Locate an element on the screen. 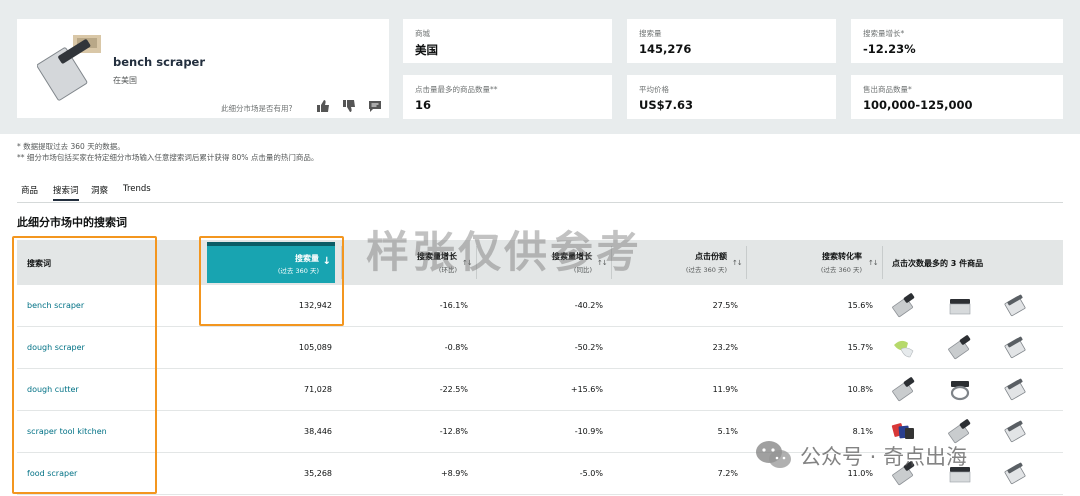  growth-qoq-value: -16.1% is located at coordinates (453, 305).